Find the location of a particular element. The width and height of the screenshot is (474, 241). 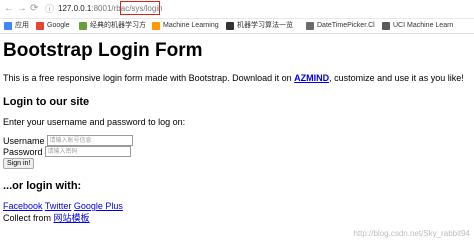

azmind-link: AZMIND is located at coordinates (311, 78).